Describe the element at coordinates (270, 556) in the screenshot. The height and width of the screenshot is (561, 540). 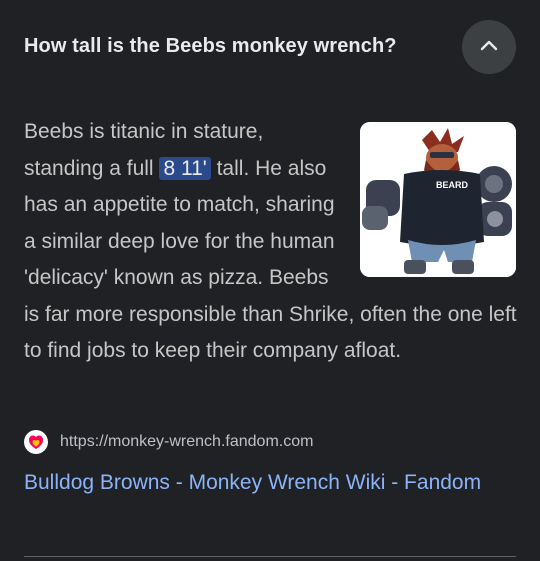
I see `divider` at that location.